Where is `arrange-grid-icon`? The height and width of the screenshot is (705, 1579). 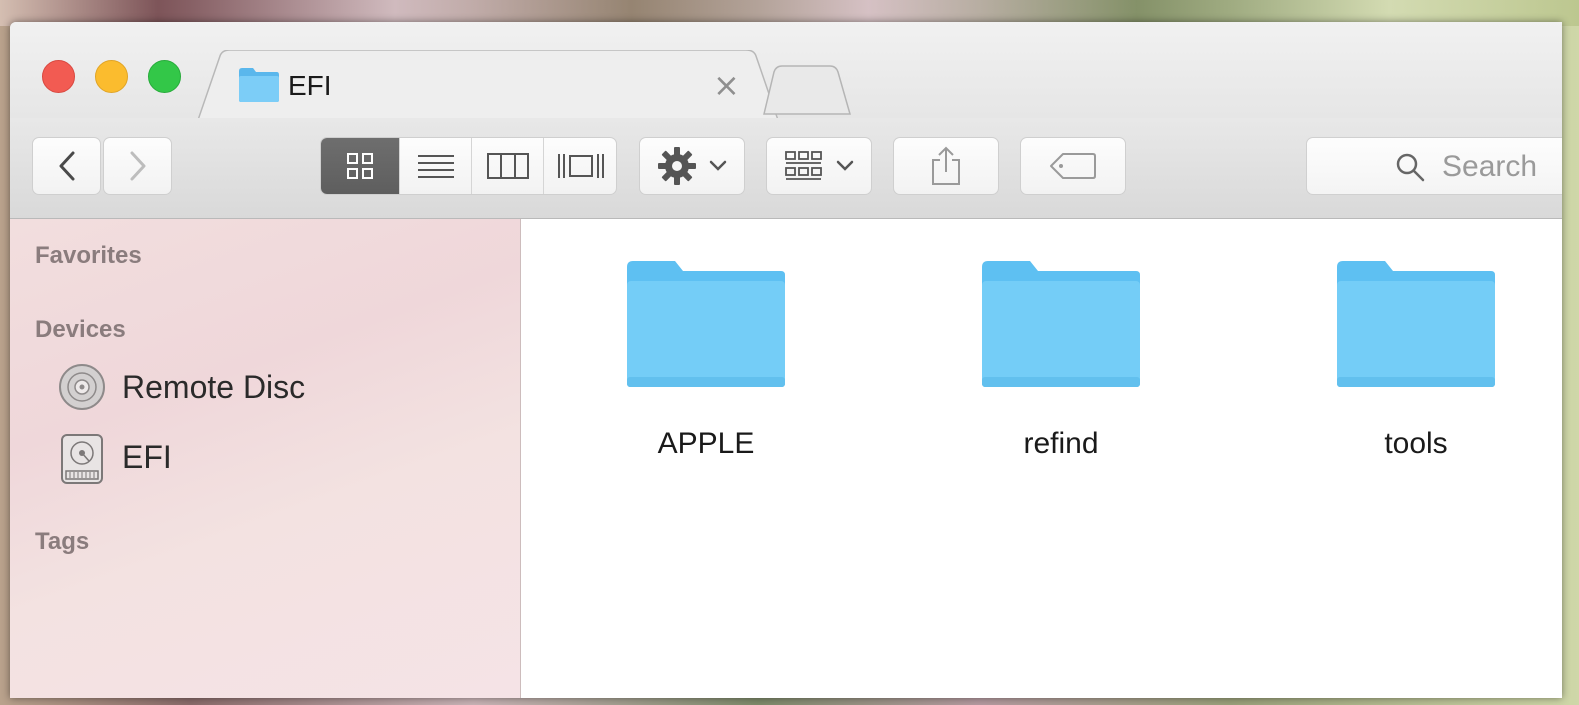
arrange-grid-icon is located at coordinates (803, 165).